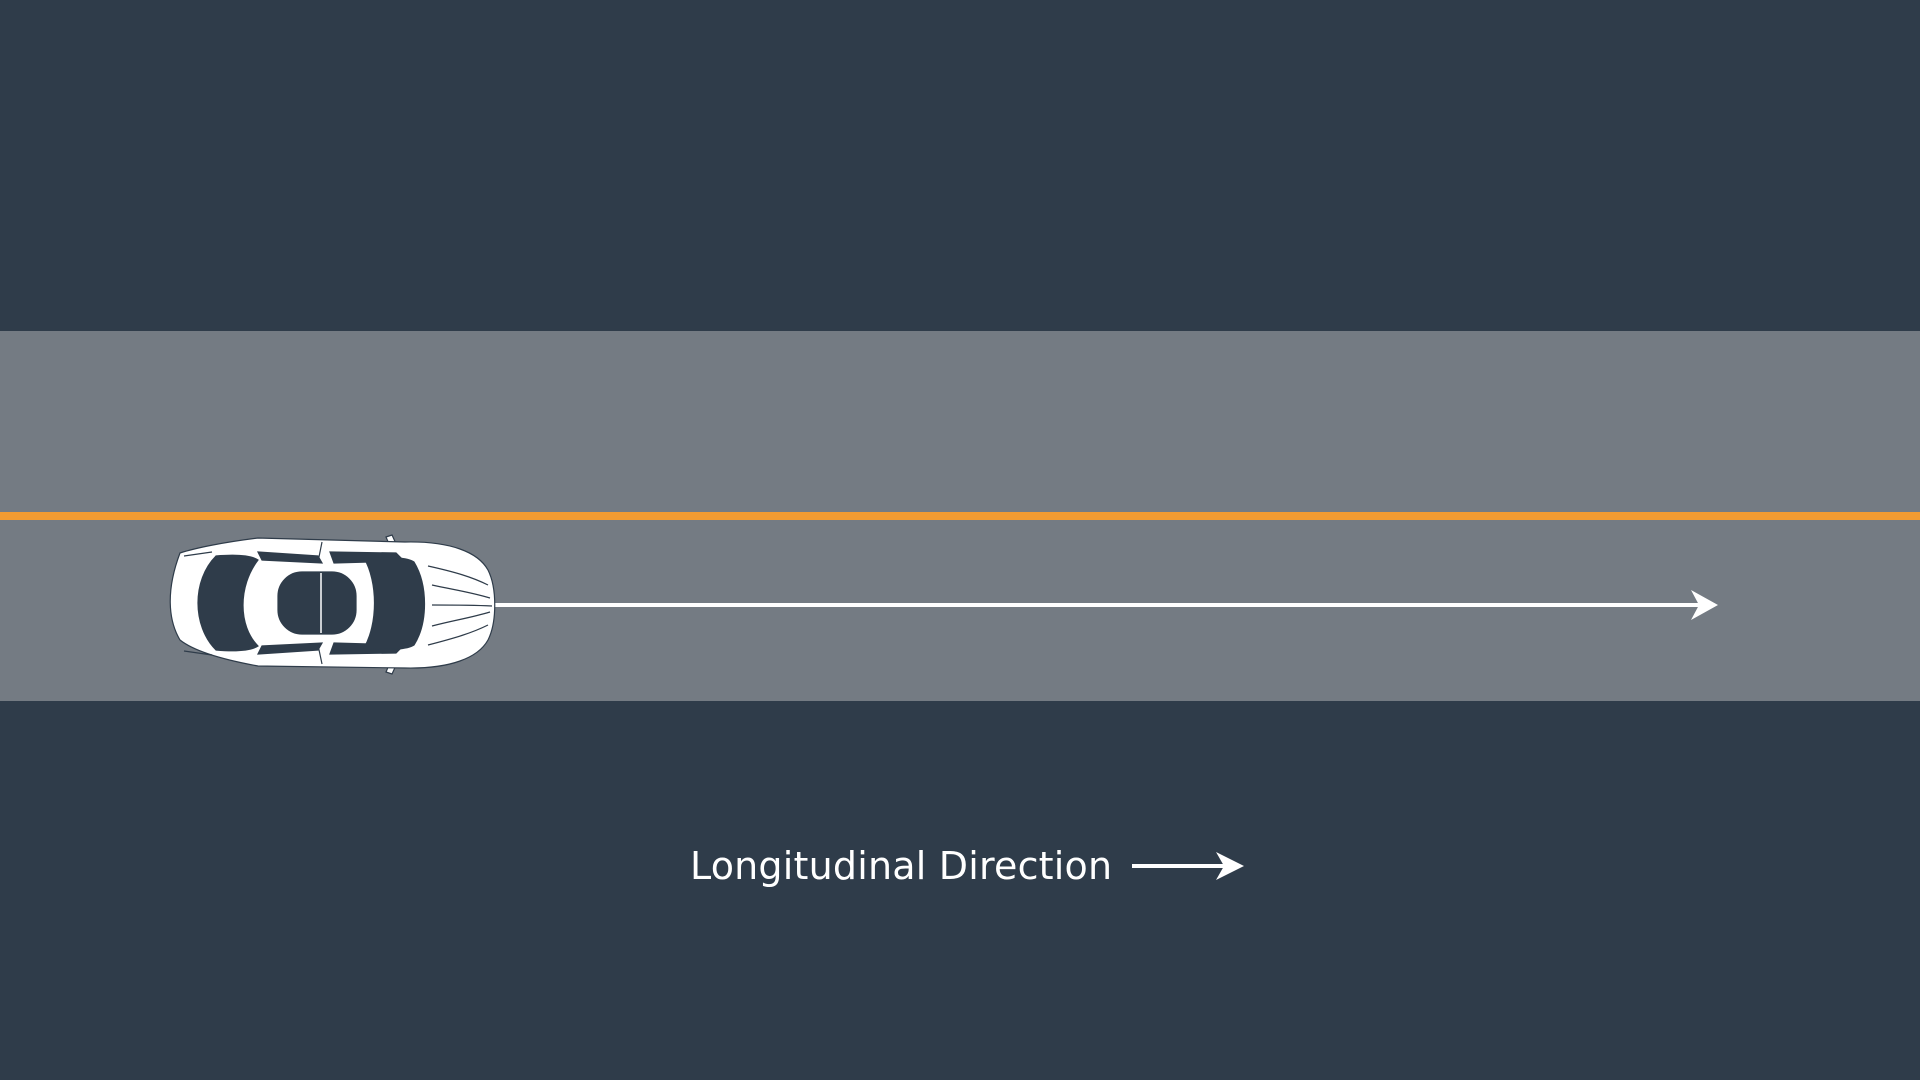 Image resolution: width=1920 pixels, height=1080 pixels. I want to click on long-arrow-right-icon, so click(1106, 605).